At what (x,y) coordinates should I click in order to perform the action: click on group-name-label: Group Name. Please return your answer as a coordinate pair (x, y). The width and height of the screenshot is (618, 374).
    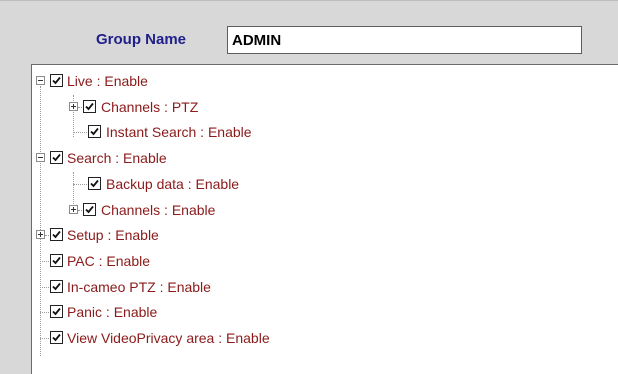
    Looking at the image, I should click on (141, 39).